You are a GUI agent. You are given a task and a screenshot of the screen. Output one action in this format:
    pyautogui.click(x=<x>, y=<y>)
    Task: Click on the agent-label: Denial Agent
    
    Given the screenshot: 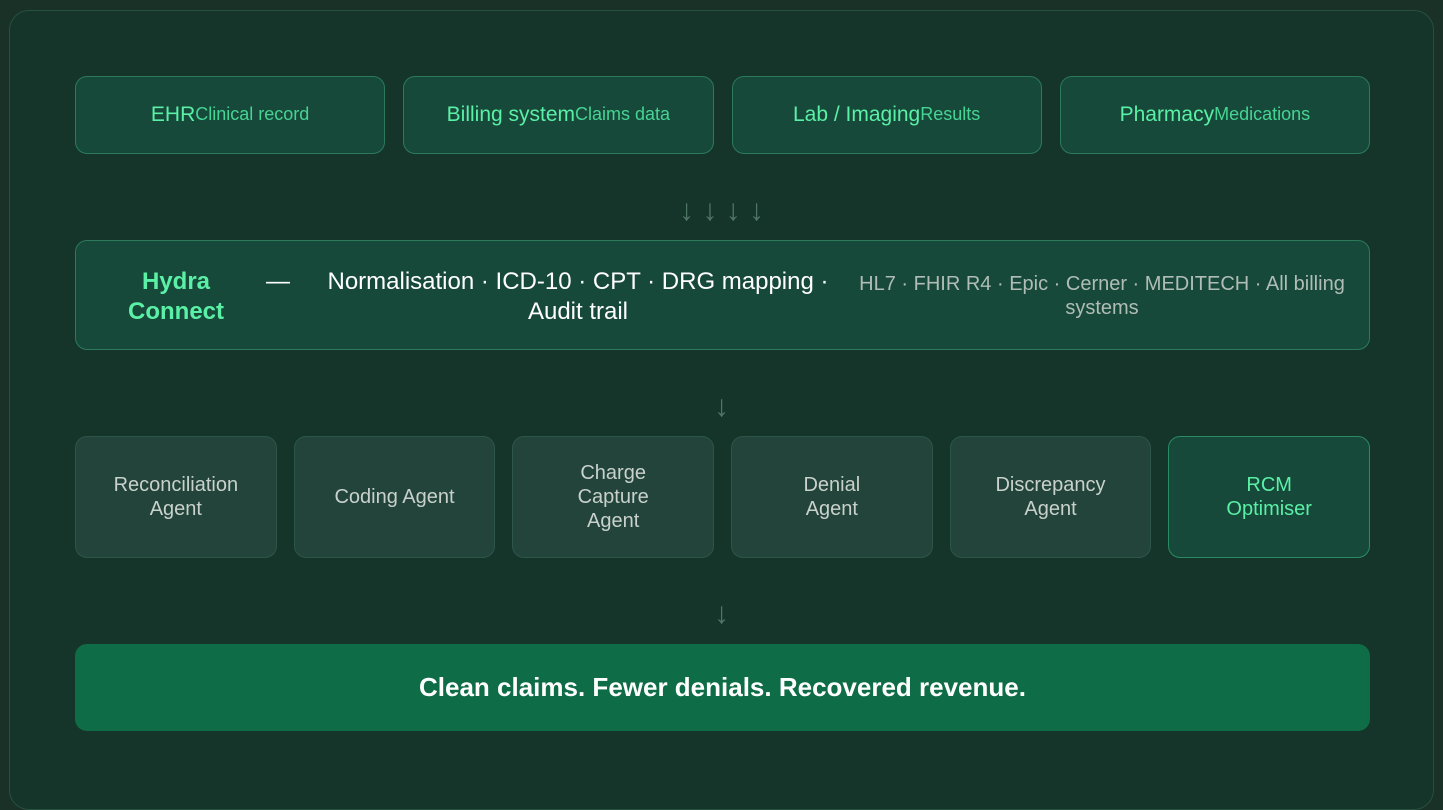 What is the action you would take?
    pyautogui.click(x=832, y=497)
    